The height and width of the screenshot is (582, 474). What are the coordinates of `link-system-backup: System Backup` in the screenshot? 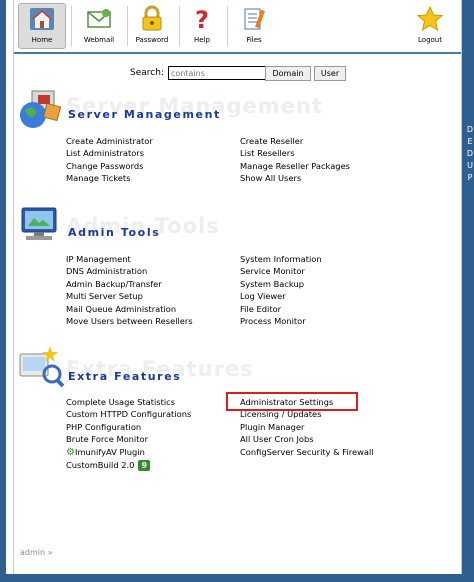 It's located at (281, 284).